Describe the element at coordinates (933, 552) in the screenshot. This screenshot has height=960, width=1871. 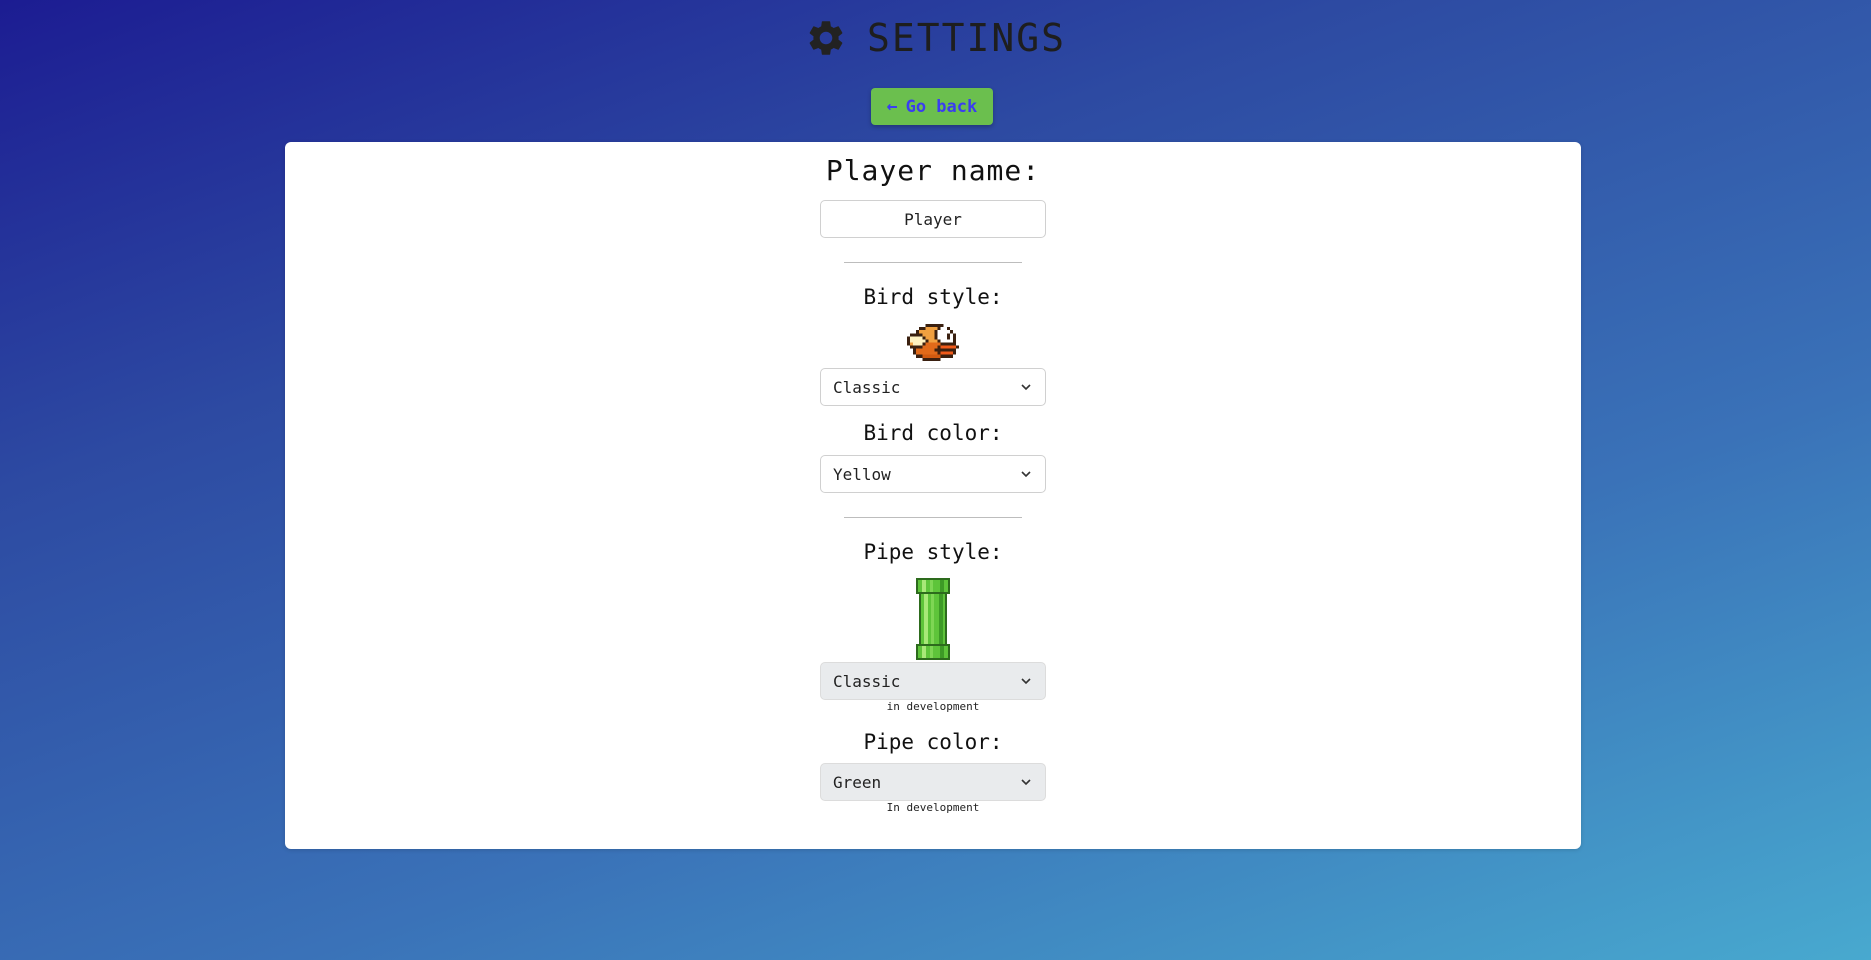
I see `pipe-style-label: Pipe style:` at that location.